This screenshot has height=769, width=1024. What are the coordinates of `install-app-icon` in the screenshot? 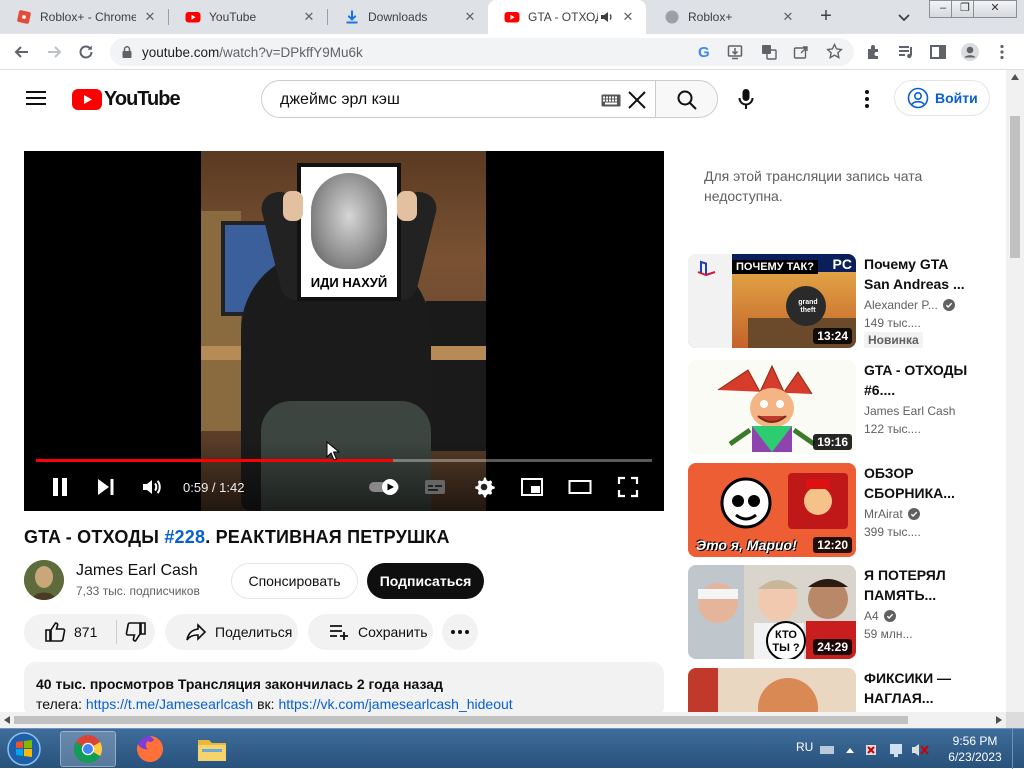 It's located at (735, 52).